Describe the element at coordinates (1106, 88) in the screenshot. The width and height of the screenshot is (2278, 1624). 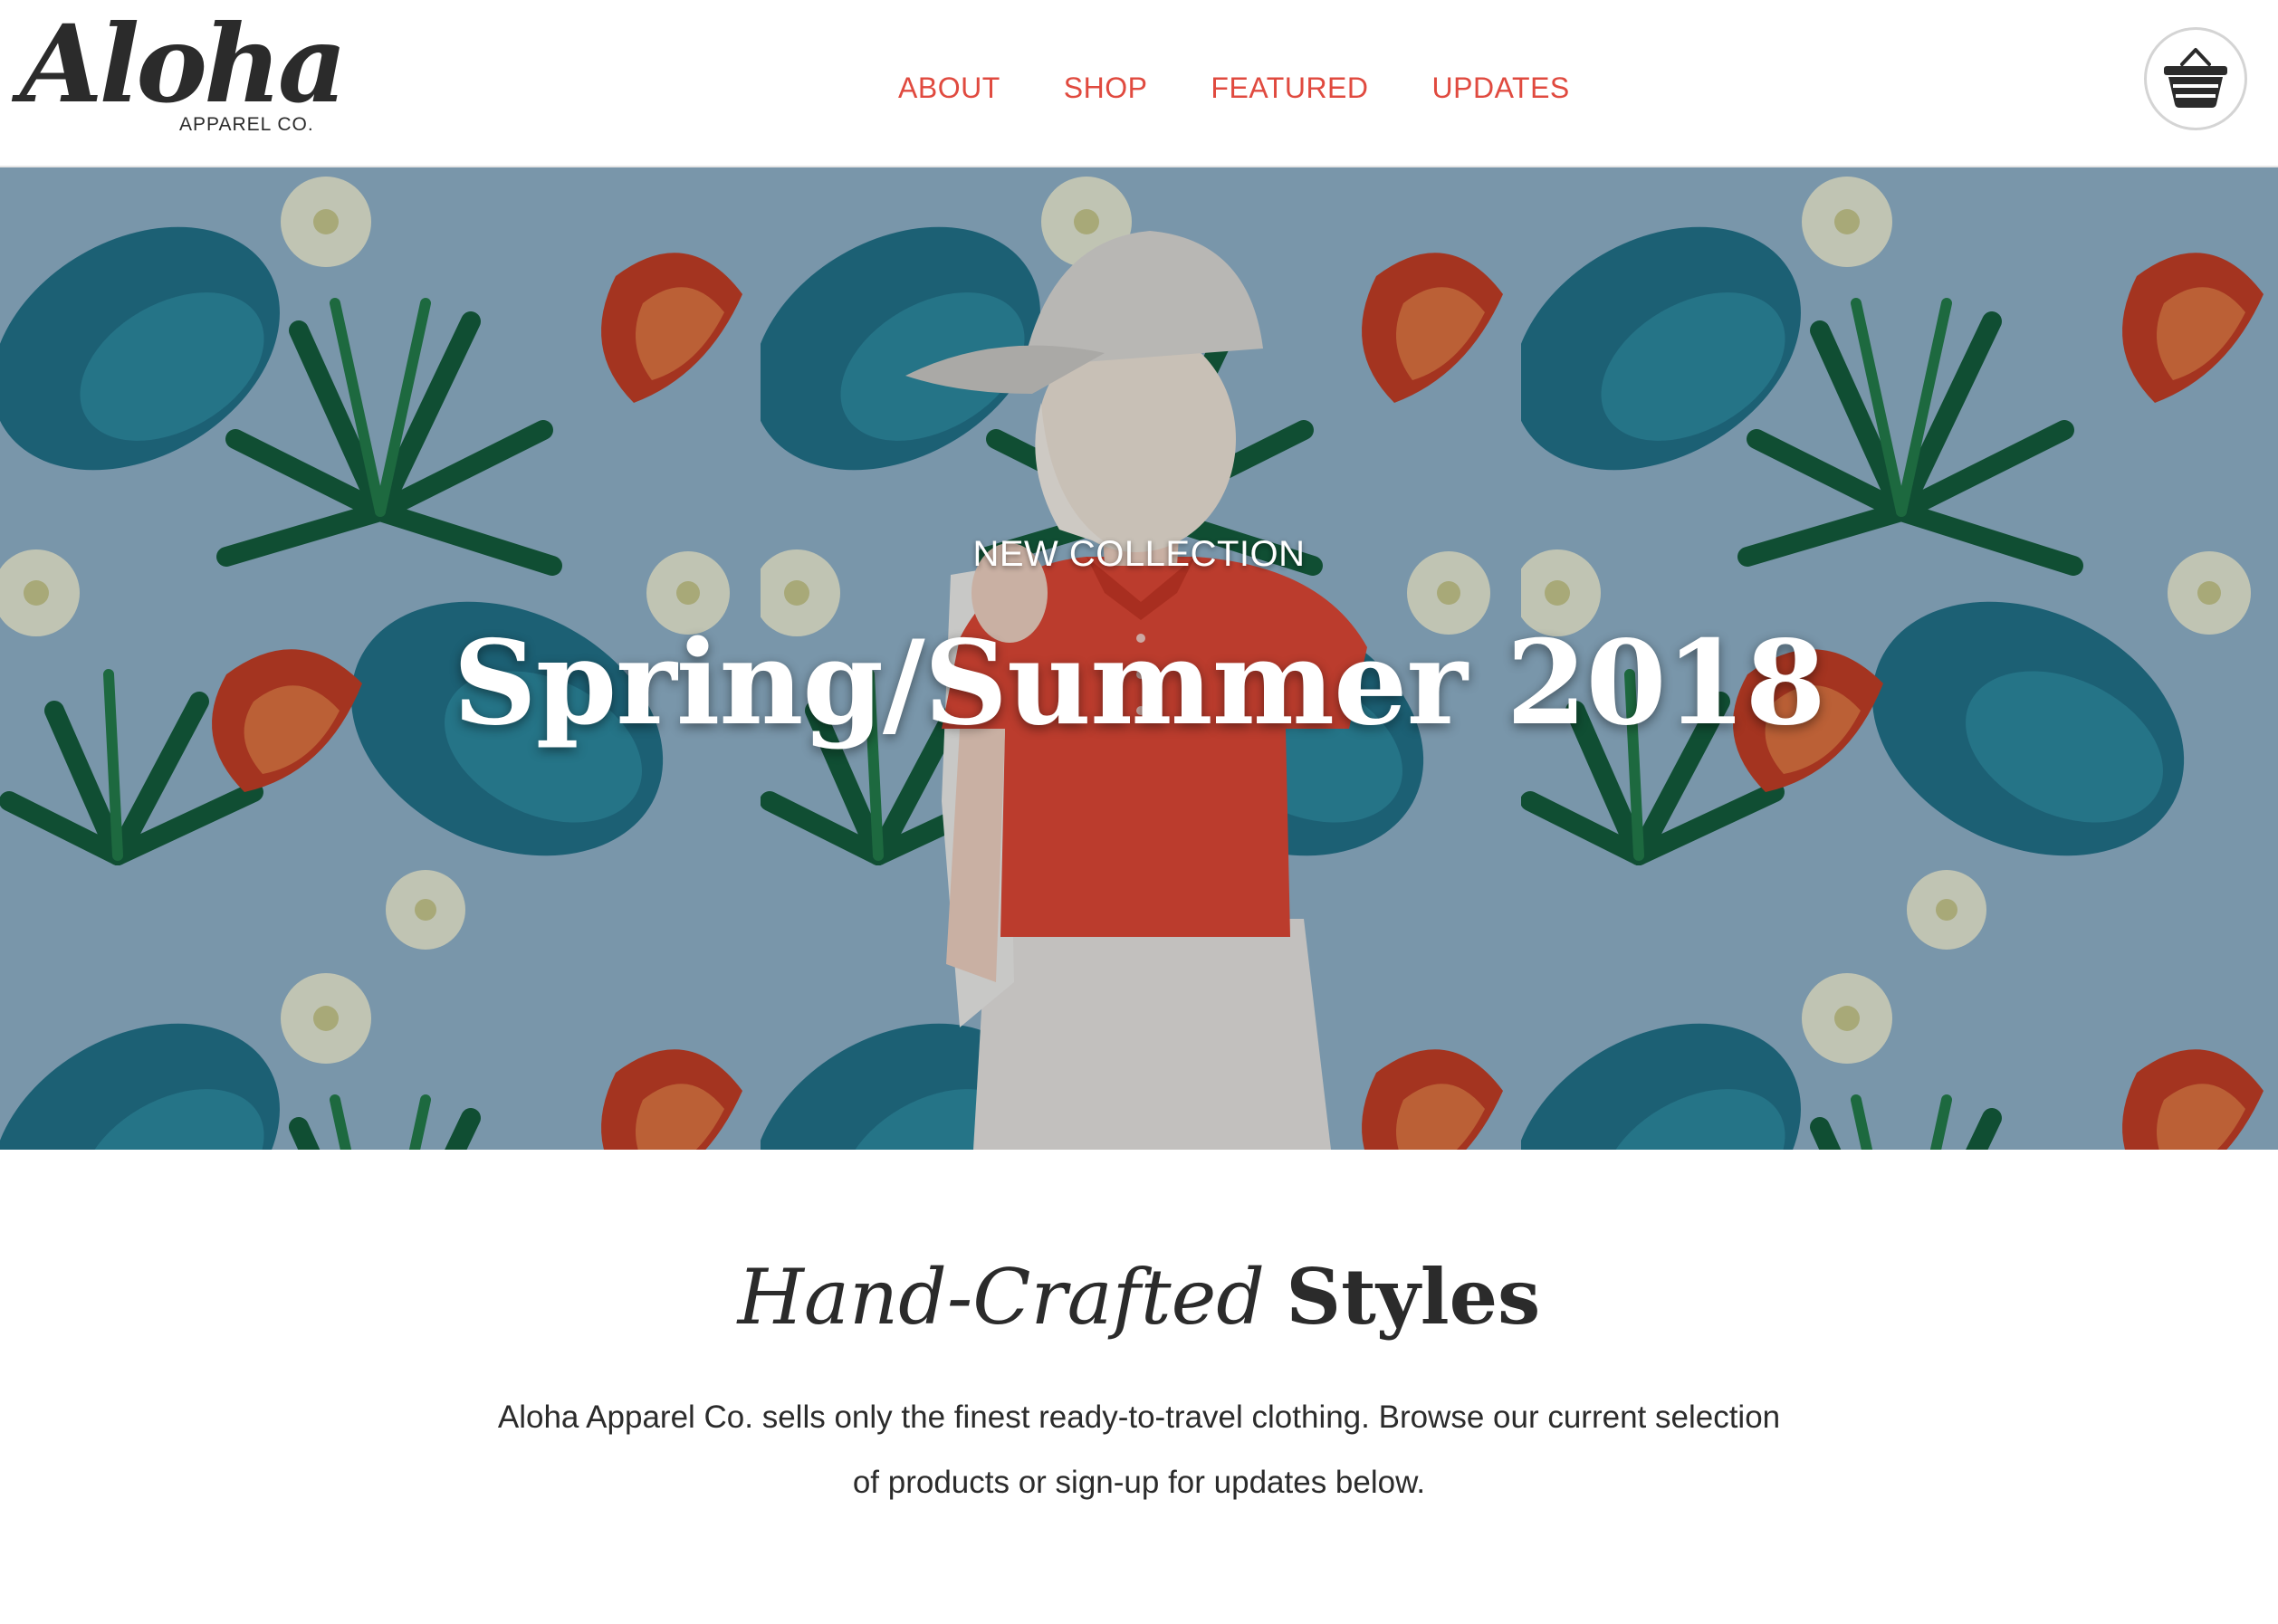
I see `nav-shop-link: SHOP` at that location.